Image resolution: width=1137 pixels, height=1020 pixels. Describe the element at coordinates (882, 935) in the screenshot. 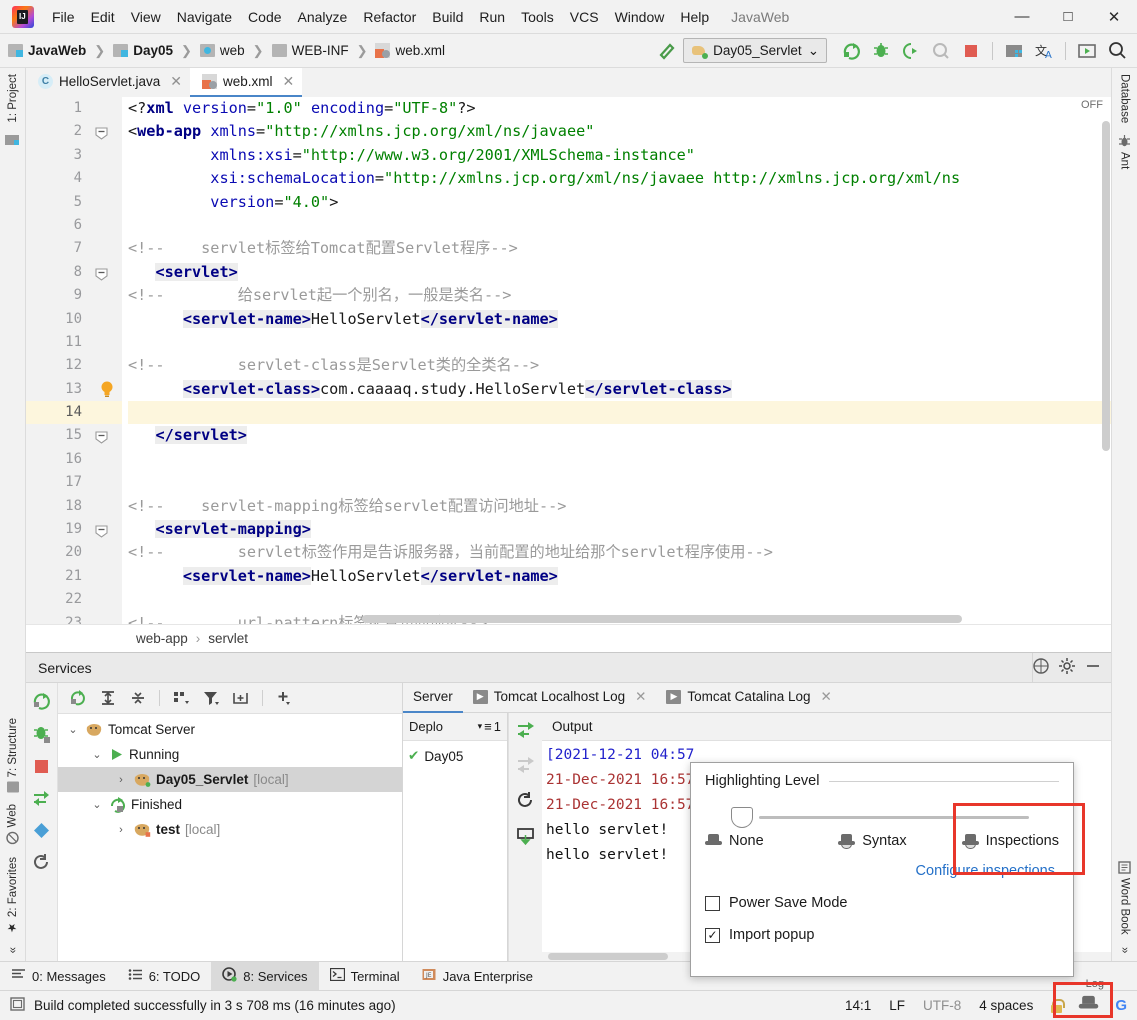

I see `import-popup-row: ✓ Import popup` at that location.